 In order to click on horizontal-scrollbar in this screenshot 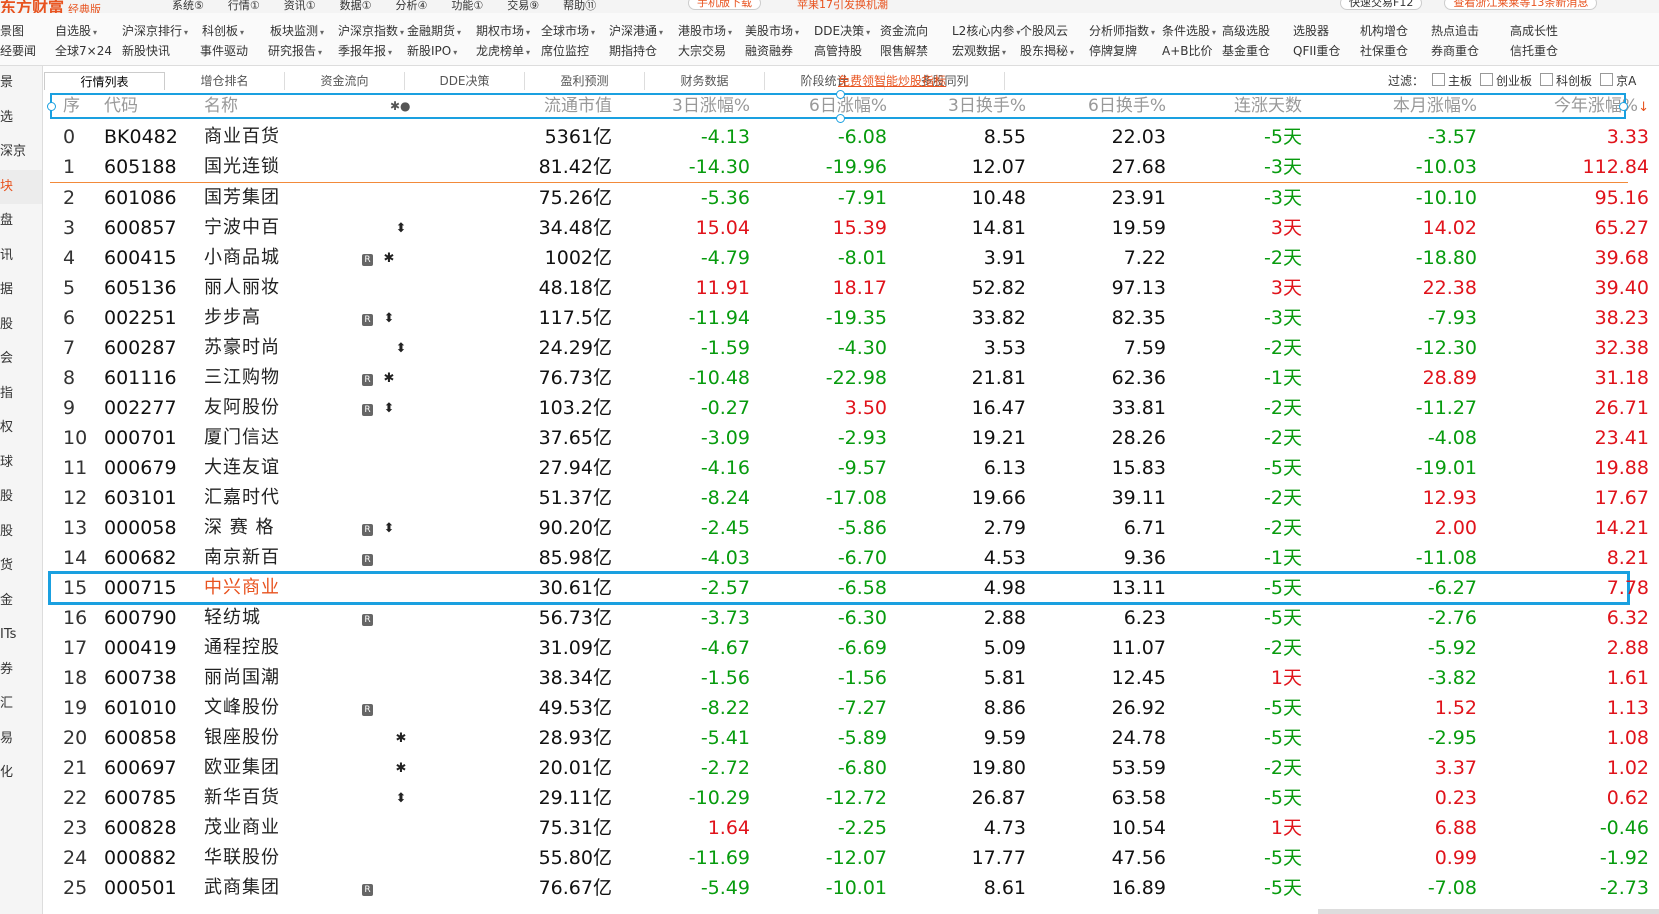, I will do `click(1488, 911)`.